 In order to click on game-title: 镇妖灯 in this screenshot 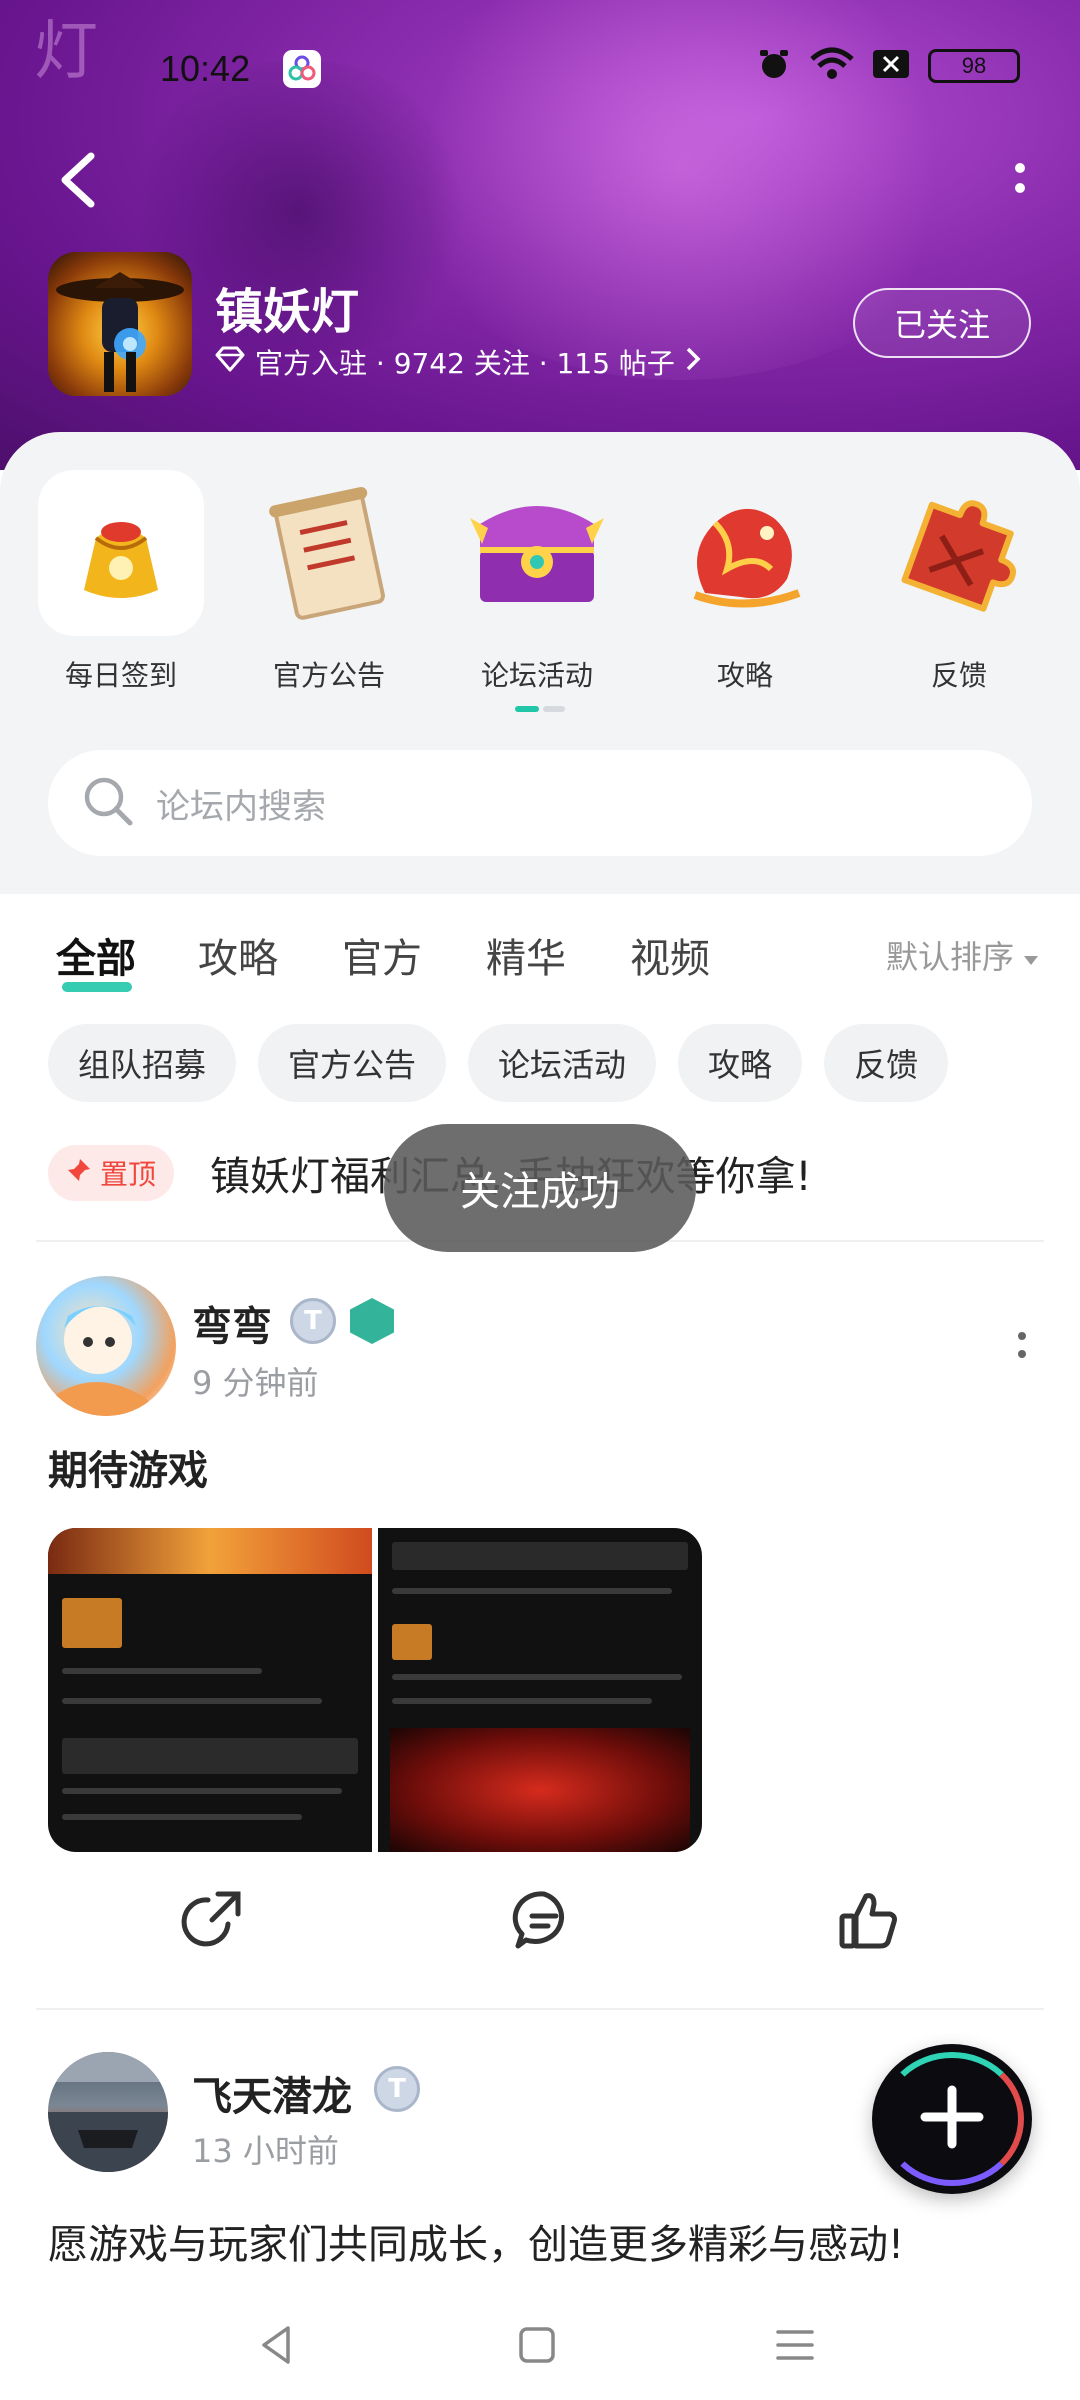, I will do `click(287, 312)`.